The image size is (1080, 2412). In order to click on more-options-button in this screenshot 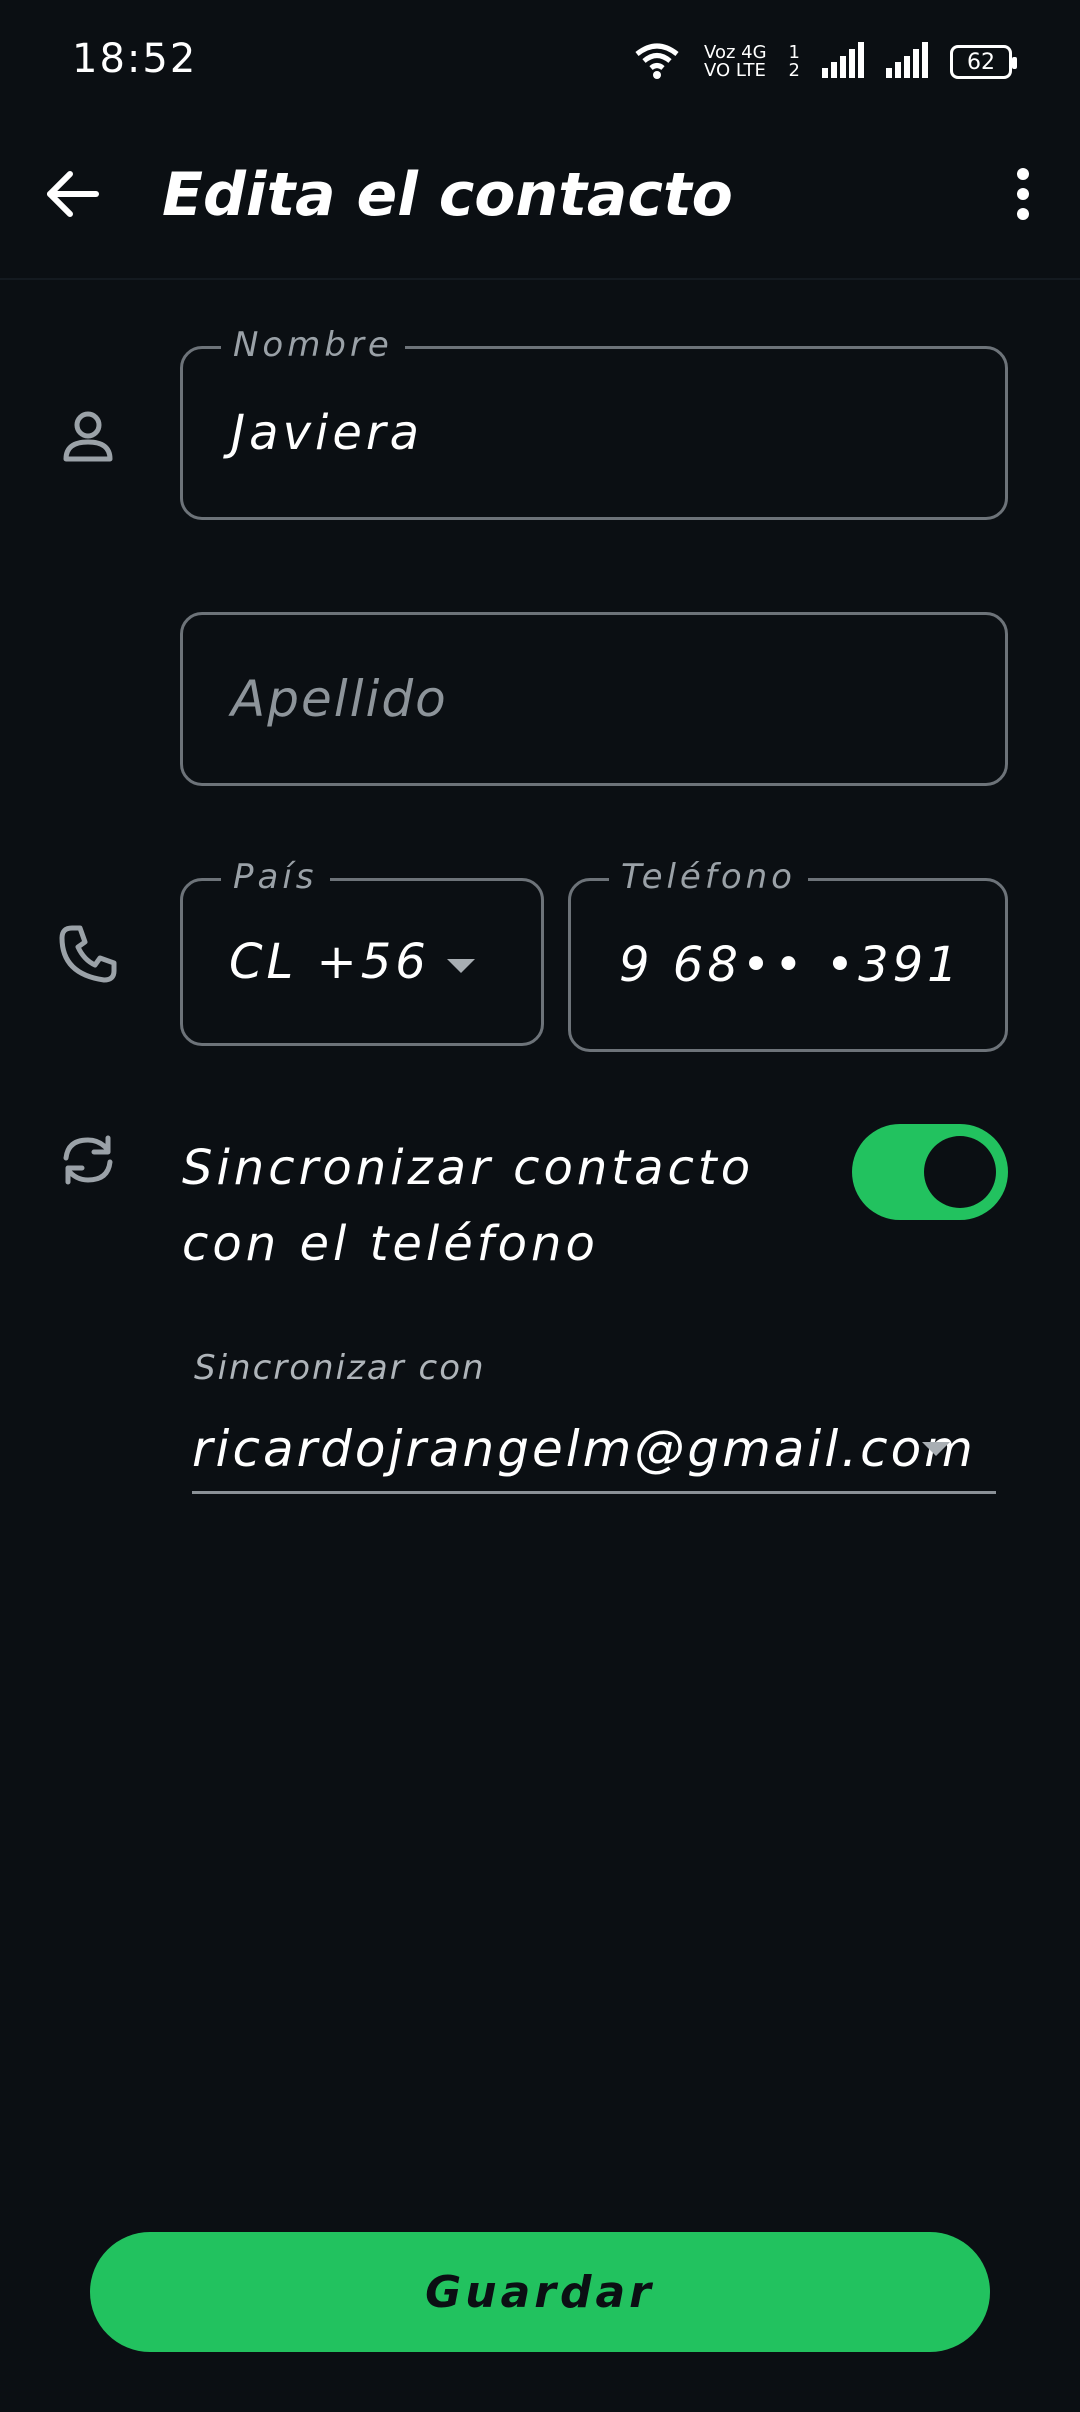, I will do `click(1023, 196)`.